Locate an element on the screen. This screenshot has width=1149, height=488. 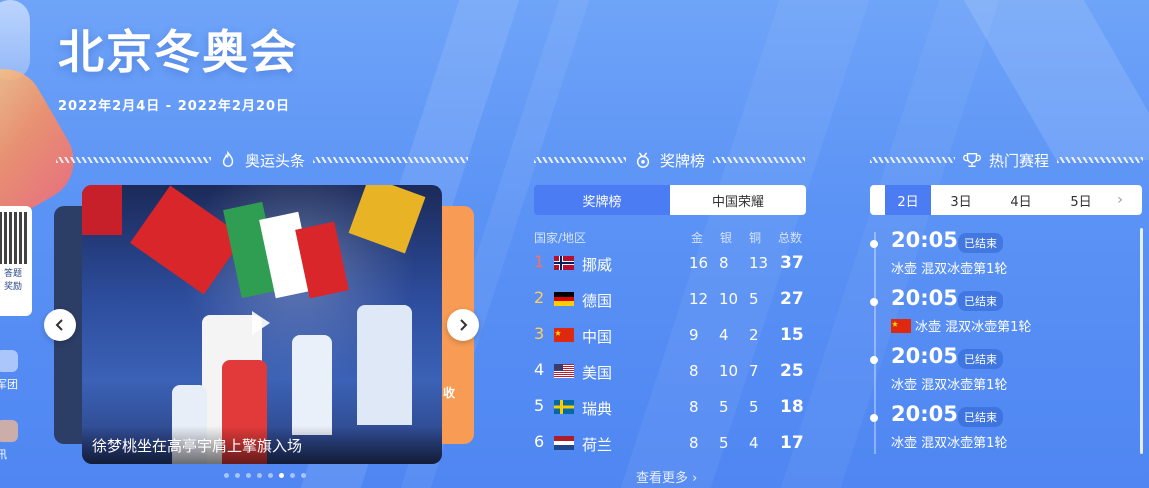
qr-label-line-1: 答题 is located at coordinates (12, 274).